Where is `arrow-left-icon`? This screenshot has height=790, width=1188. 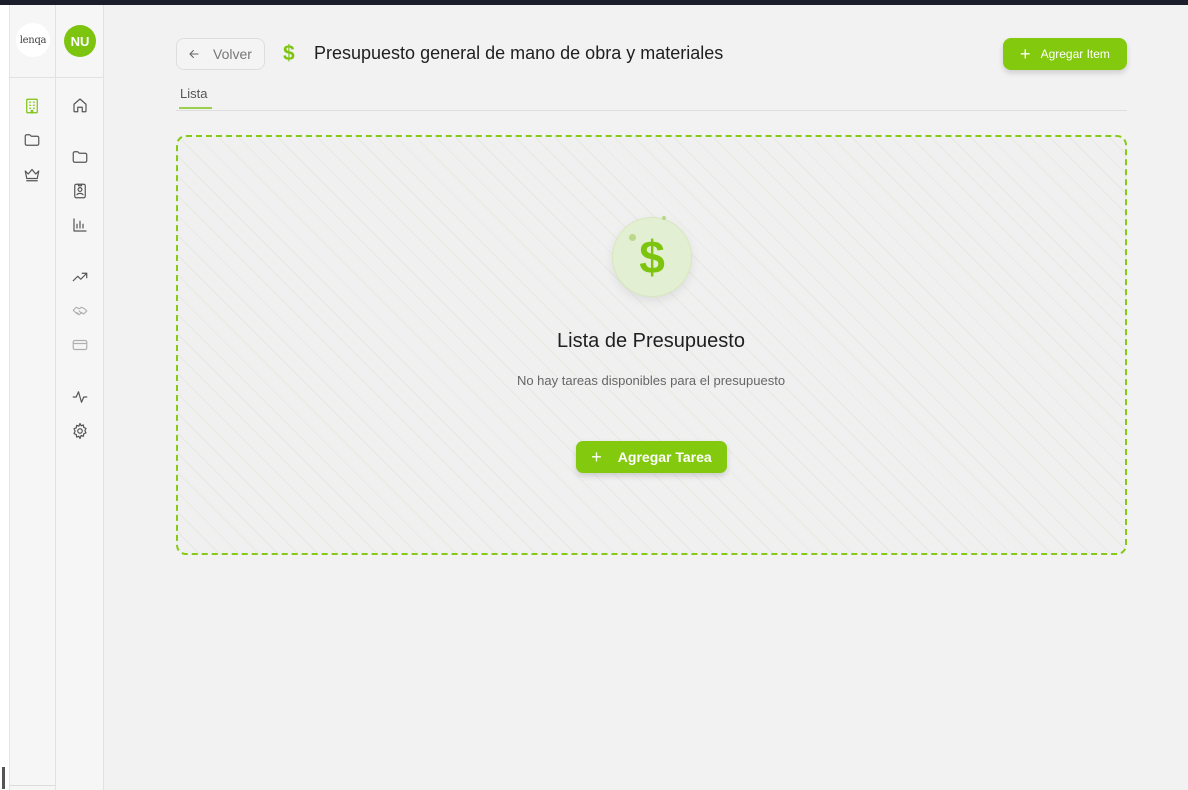
arrow-left-icon is located at coordinates (194, 54).